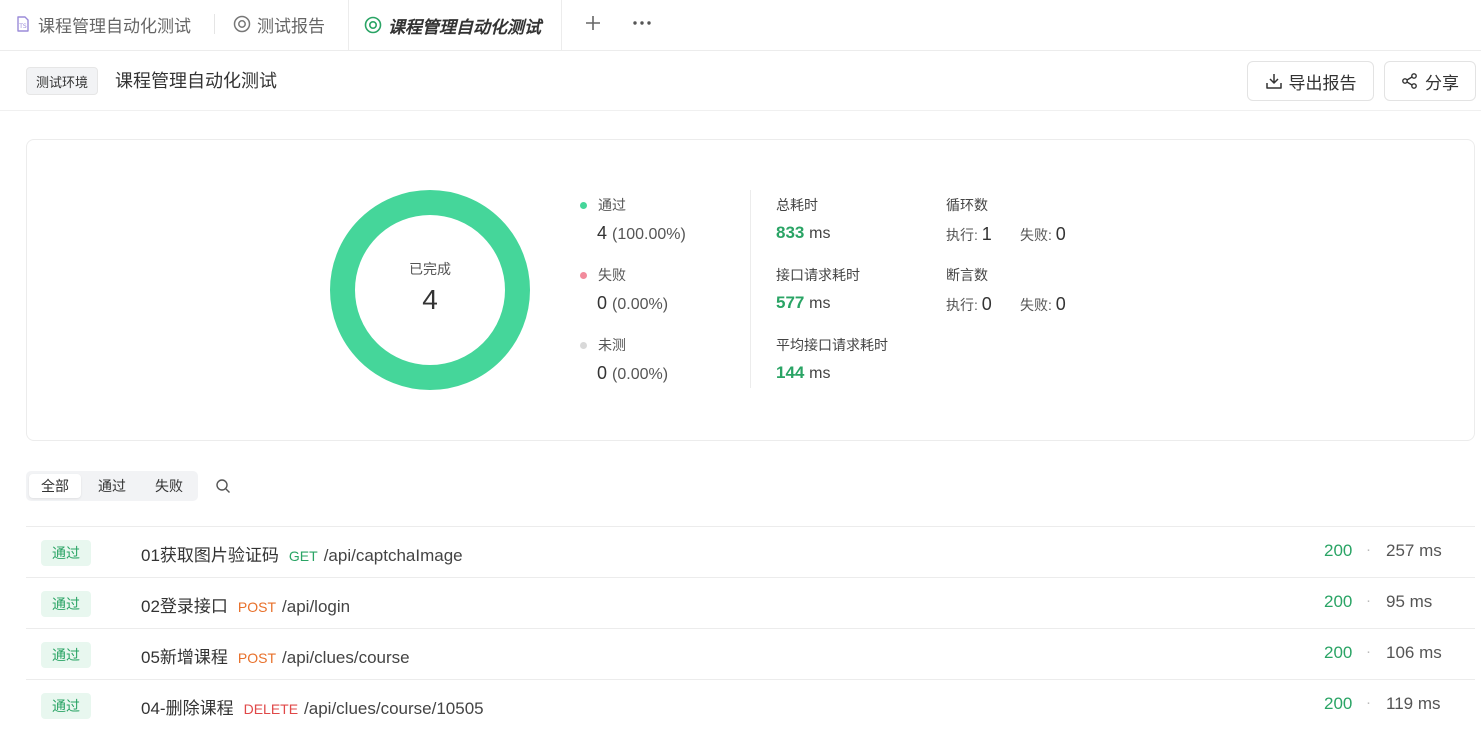 This screenshot has width=1481, height=733. What do you see at coordinates (1060, 234) in the screenshot?
I see `loop-fail-value: 0` at bounding box center [1060, 234].